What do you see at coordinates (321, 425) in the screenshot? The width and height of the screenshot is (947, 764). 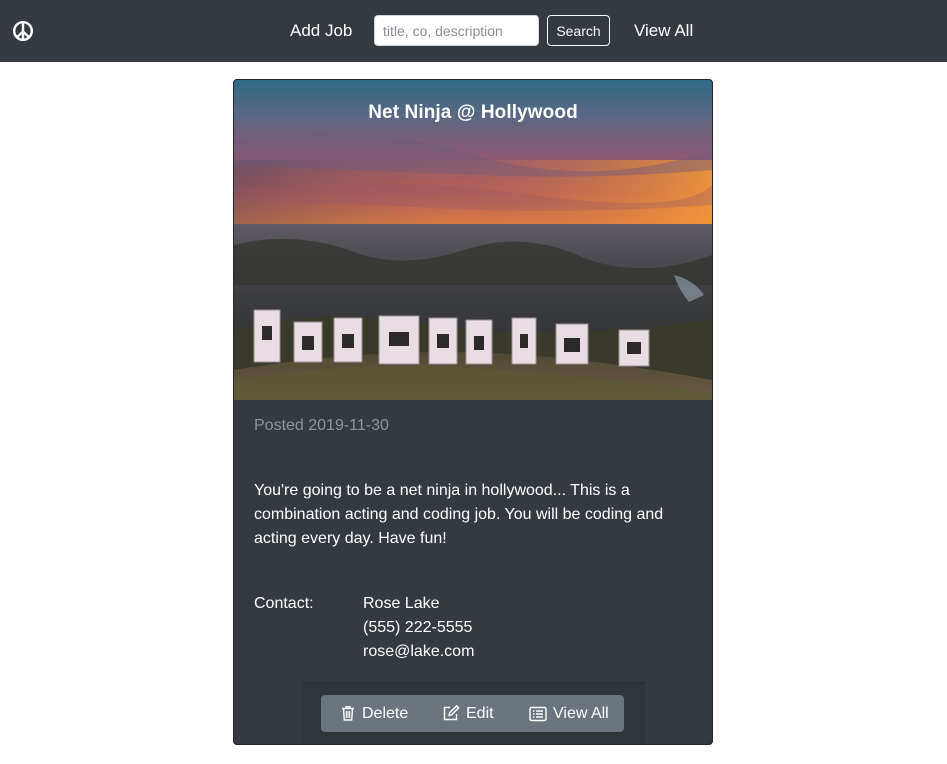 I see `posted-date: Posted 2019-11-30` at bounding box center [321, 425].